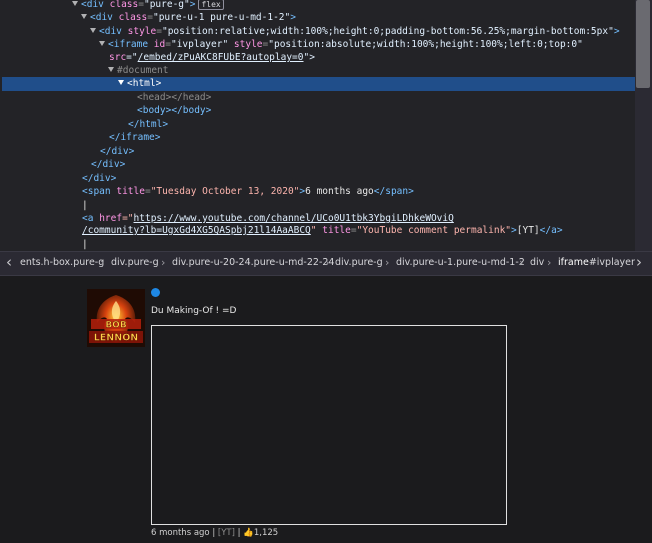 The image size is (652, 543). I want to click on chevron-left-icon: ‹, so click(9, 263).